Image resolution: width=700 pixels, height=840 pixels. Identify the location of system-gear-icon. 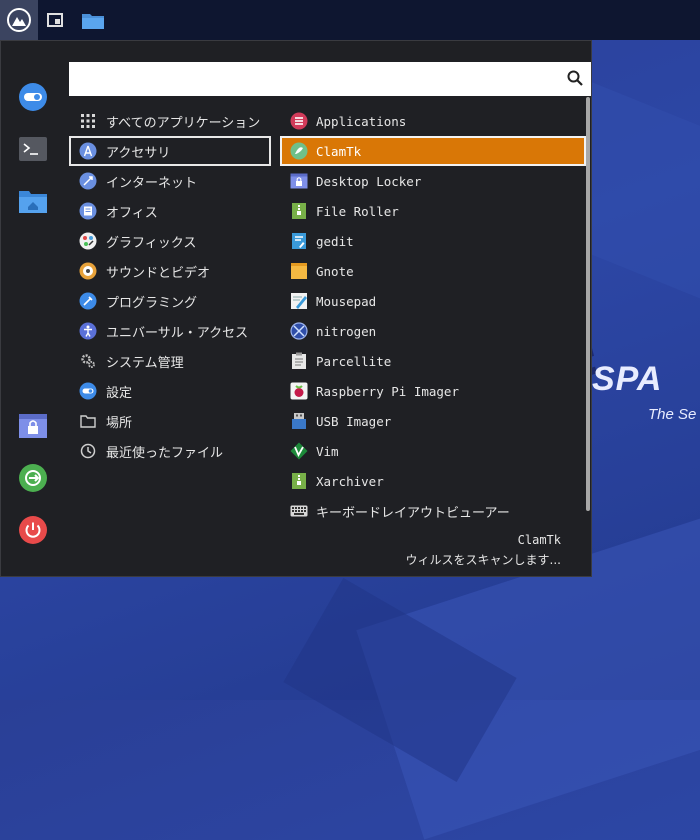
(88, 361).